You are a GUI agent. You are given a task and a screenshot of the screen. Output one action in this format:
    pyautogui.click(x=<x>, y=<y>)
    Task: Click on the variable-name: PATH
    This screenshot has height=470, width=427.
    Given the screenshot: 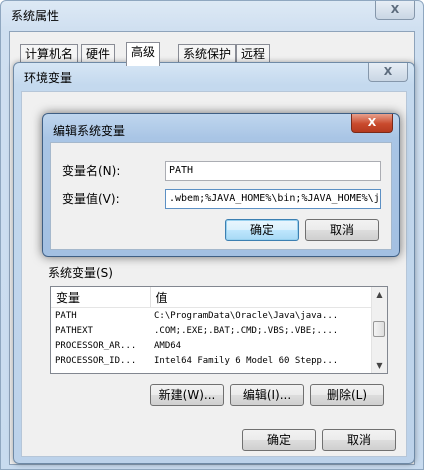 What is the action you would take?
    pyautogui.click(x=66, y=315)
    